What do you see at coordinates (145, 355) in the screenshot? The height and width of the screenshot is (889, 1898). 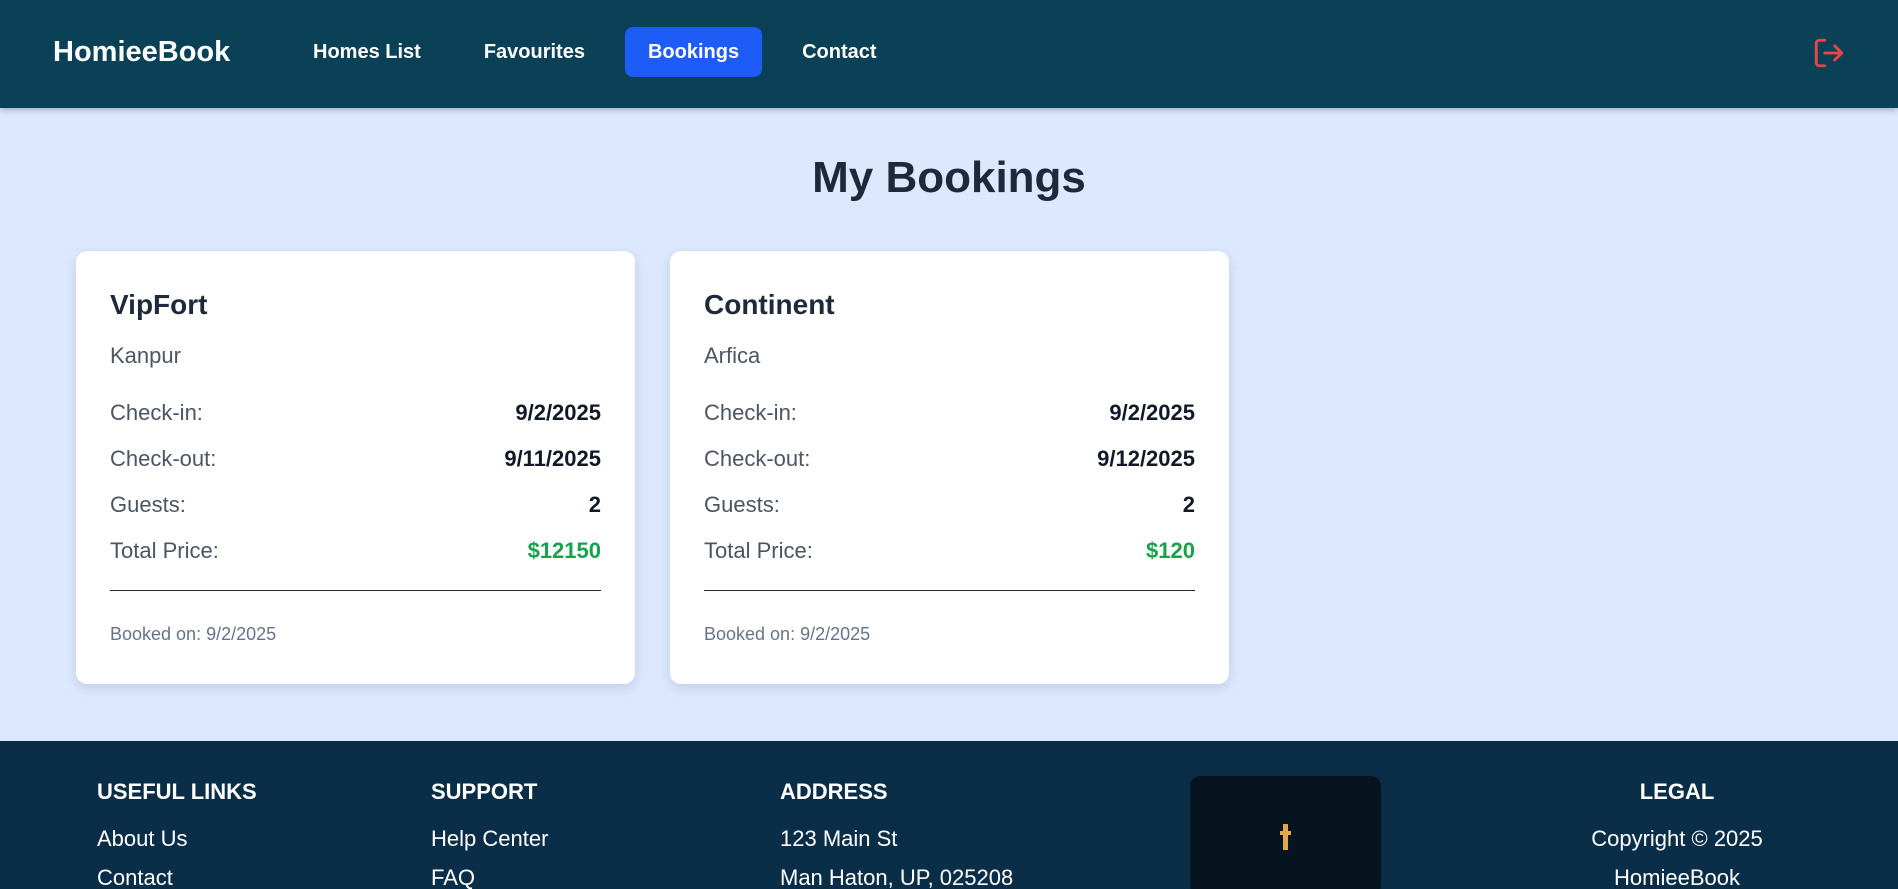 I see `booking-location: Kanpur` at bounding box center [145, 355].